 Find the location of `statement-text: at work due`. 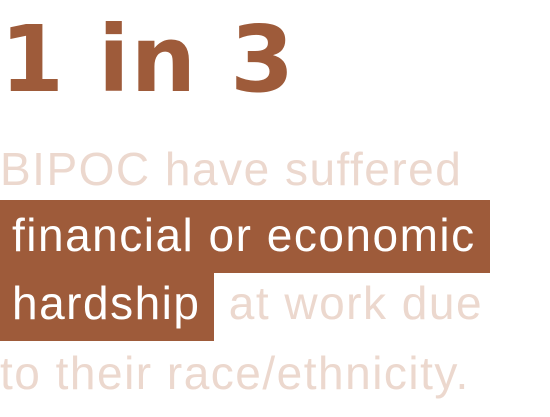

statement-text: at work due is located at coordinates (349, 303).